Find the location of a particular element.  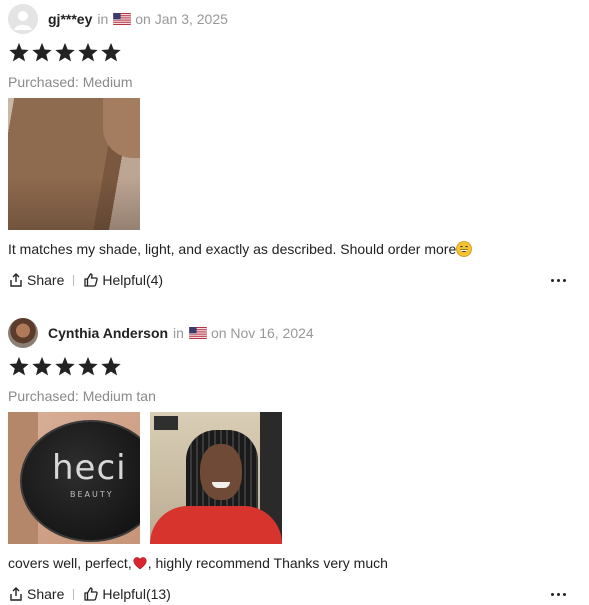

purchased-variant: Purchased: Medium tan is located at coordinates (82, 396).